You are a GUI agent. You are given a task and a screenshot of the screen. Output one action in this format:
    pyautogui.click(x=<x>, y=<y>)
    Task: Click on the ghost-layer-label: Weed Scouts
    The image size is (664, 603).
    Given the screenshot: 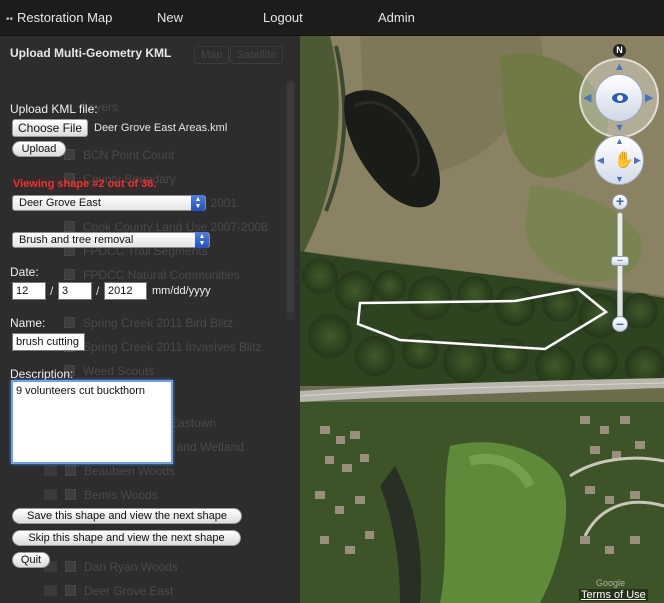 What is the action you would take?
    pyautogui.click(x=119, y=371)
    